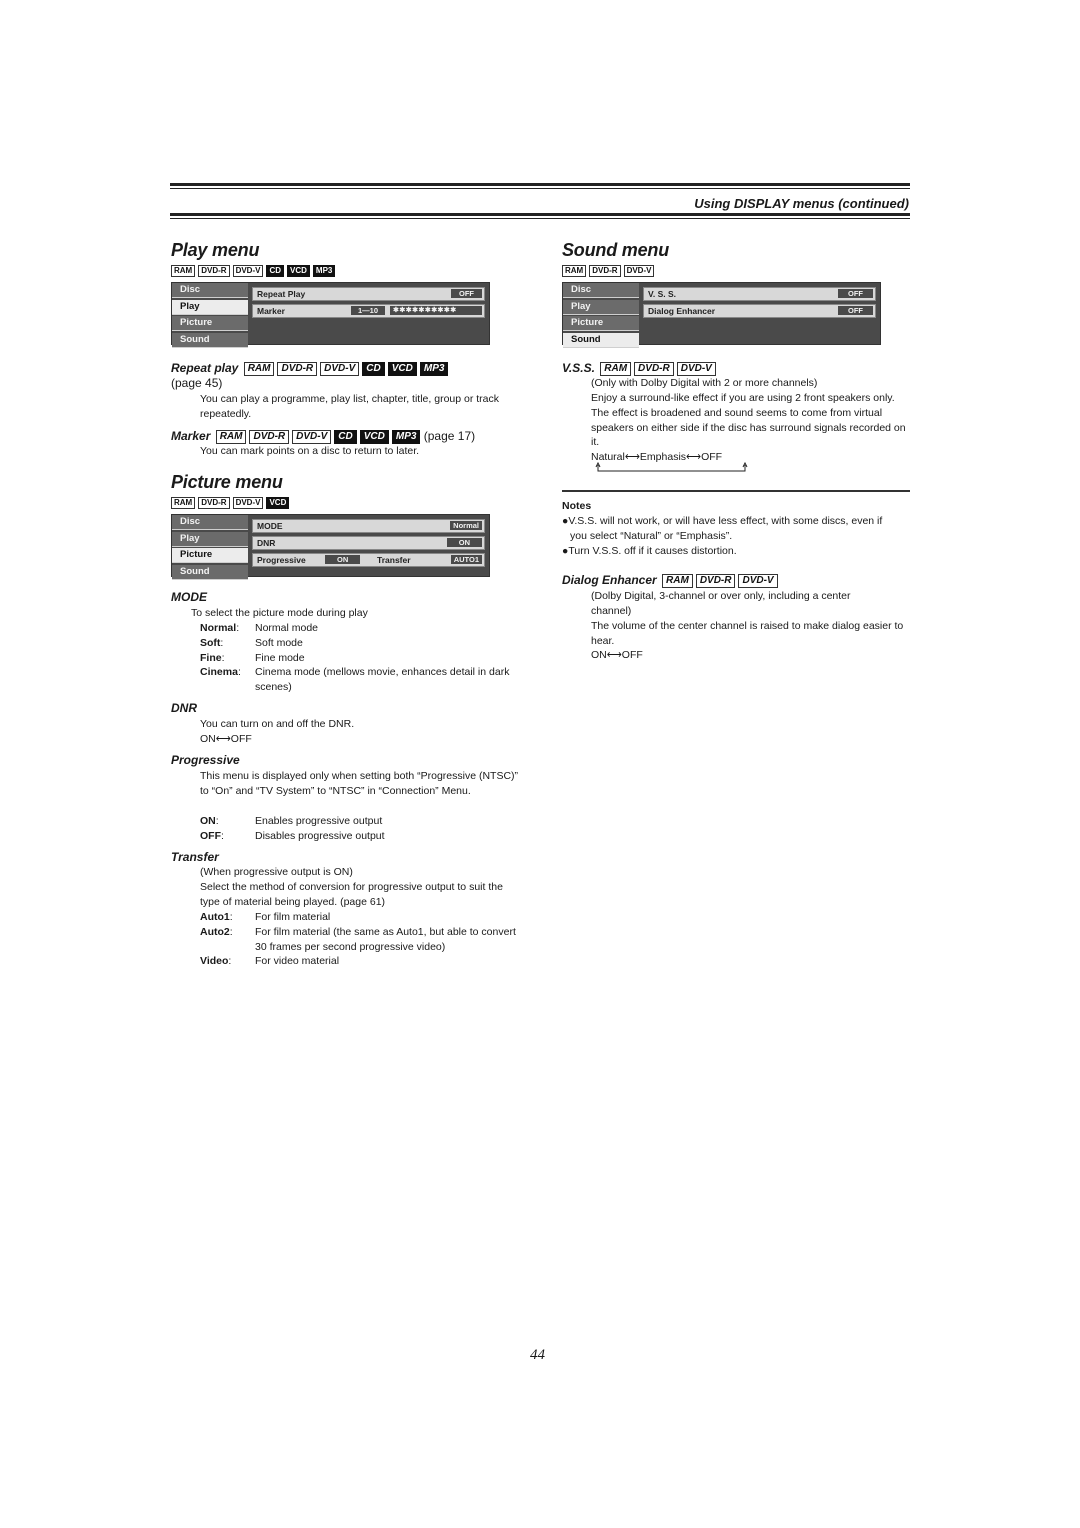 The image size is (1080, 1528). What do you see at coordinates (801, 203) in the screenshot?
I see `running-header: Using DISPLAY menus (continued)` at bounding box center [801, 203].